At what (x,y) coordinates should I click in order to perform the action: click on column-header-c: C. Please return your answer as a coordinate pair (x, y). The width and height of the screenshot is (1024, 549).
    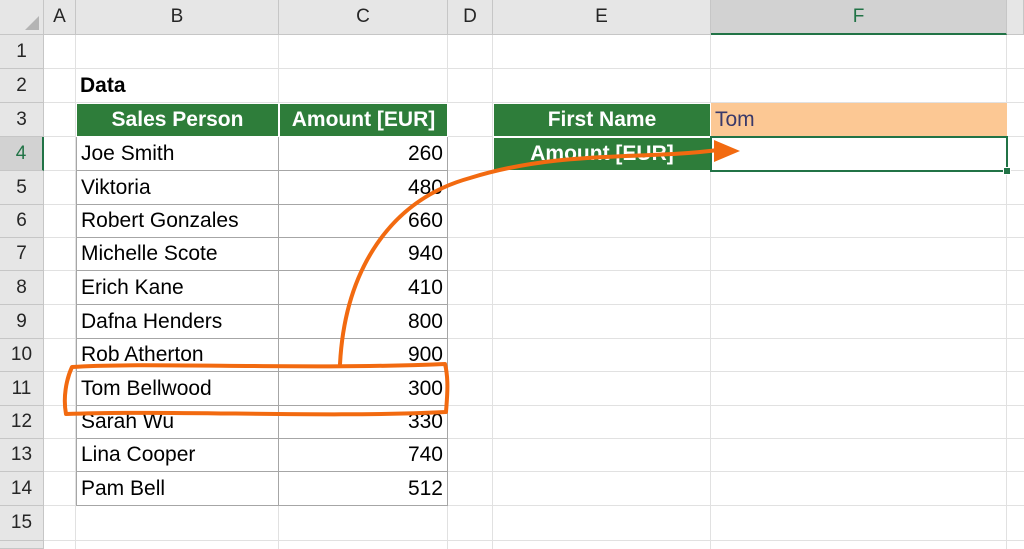
    Looking at the image, I should click on (363, 17).